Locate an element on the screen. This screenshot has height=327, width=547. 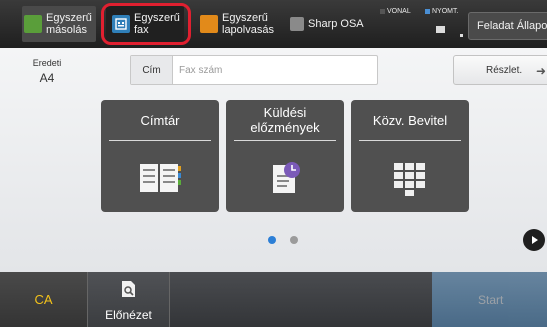
clear-all-label: CA is located at coordinates (43, 299).